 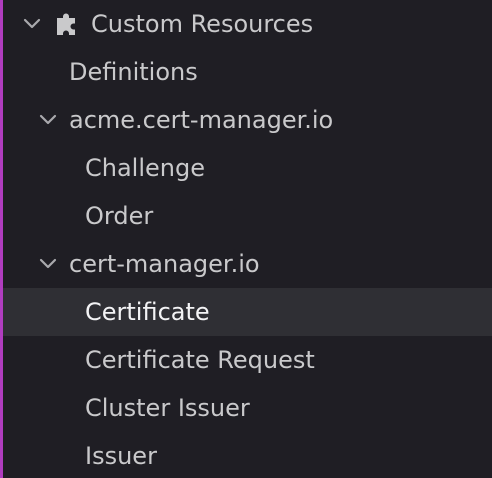 I want to click on tree-group-label: acme.cert-manager.io, so click(x=201, y=120).